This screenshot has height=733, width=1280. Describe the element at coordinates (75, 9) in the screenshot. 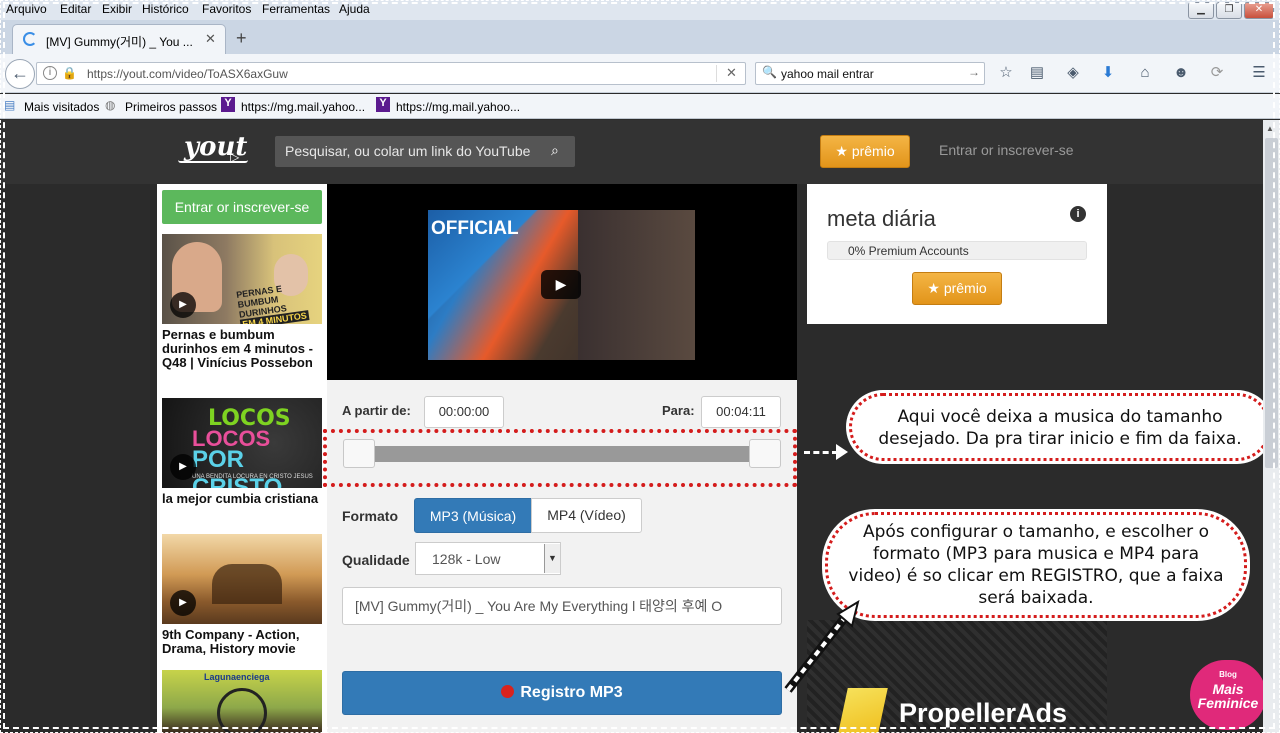

I see `menu-editar: Editar` at that location.